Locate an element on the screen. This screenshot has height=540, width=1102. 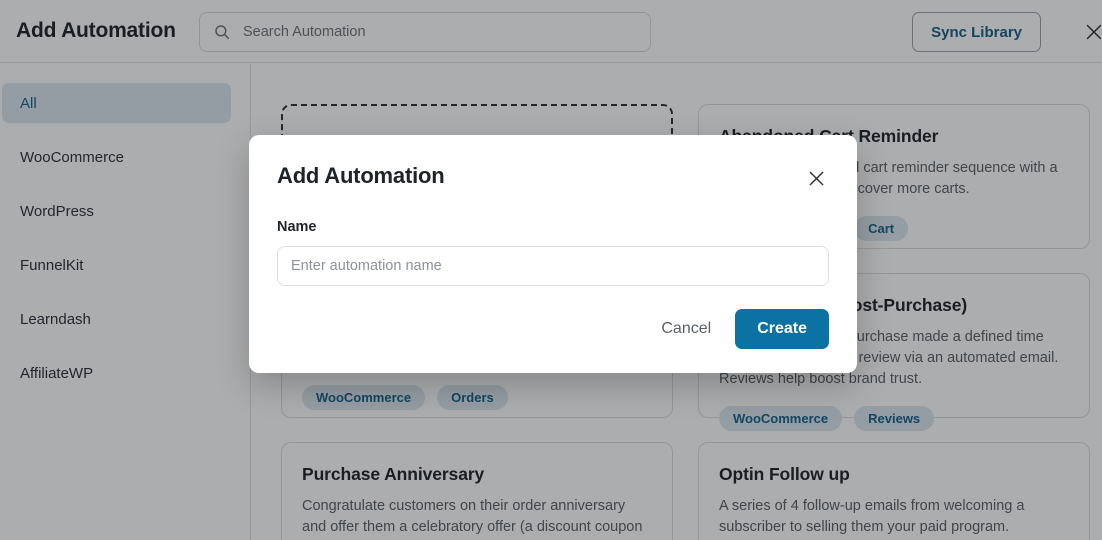
dialog-actions: Cancel Create is located at coordinates (738, 329).